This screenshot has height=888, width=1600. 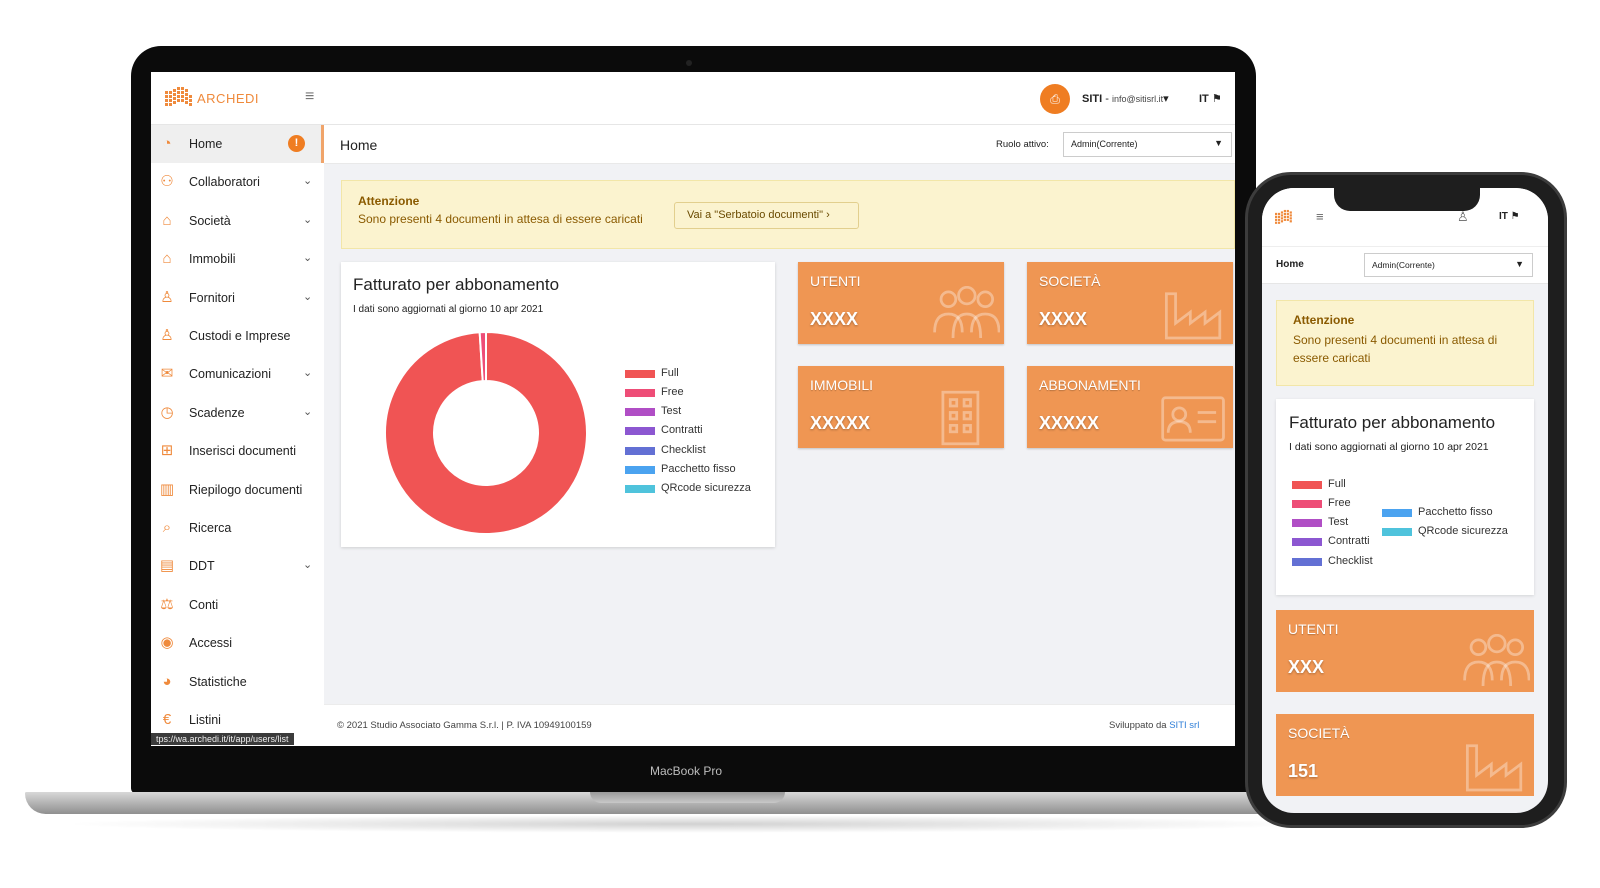 I want to click on factory-icon, so click(x=1494, y=768).